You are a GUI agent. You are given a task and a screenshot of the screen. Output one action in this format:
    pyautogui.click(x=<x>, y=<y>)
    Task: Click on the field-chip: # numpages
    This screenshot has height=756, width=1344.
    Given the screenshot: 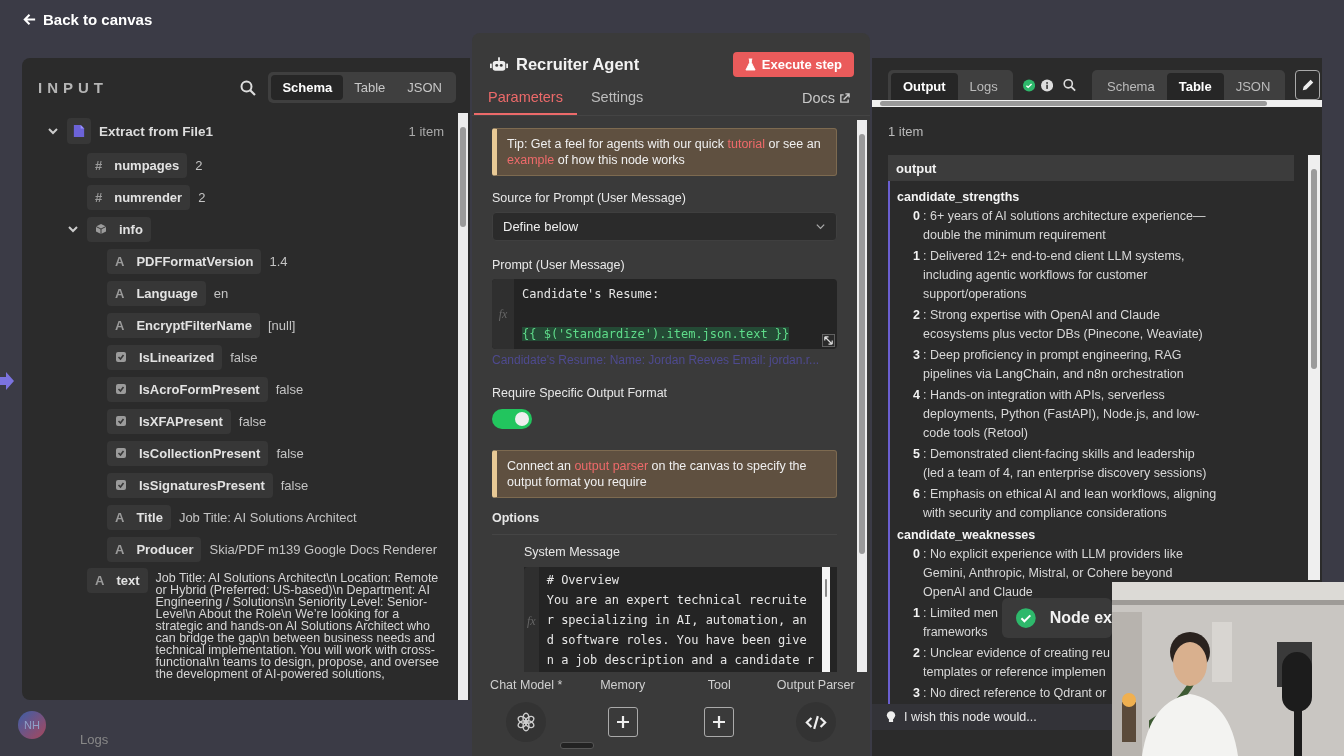 What is the action you would take?
    pyautogui.click(x=137, y=165)
    